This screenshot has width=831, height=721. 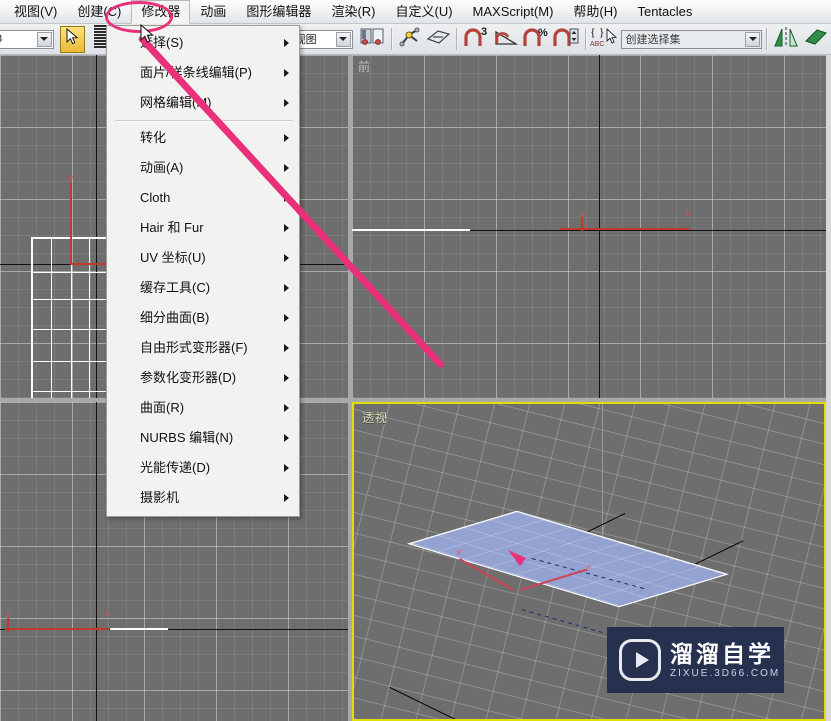 What do you see at coordinates (148, 37) in the screenshot?
I see `mouse-cursor-icon` at bounding box center [148, 37].